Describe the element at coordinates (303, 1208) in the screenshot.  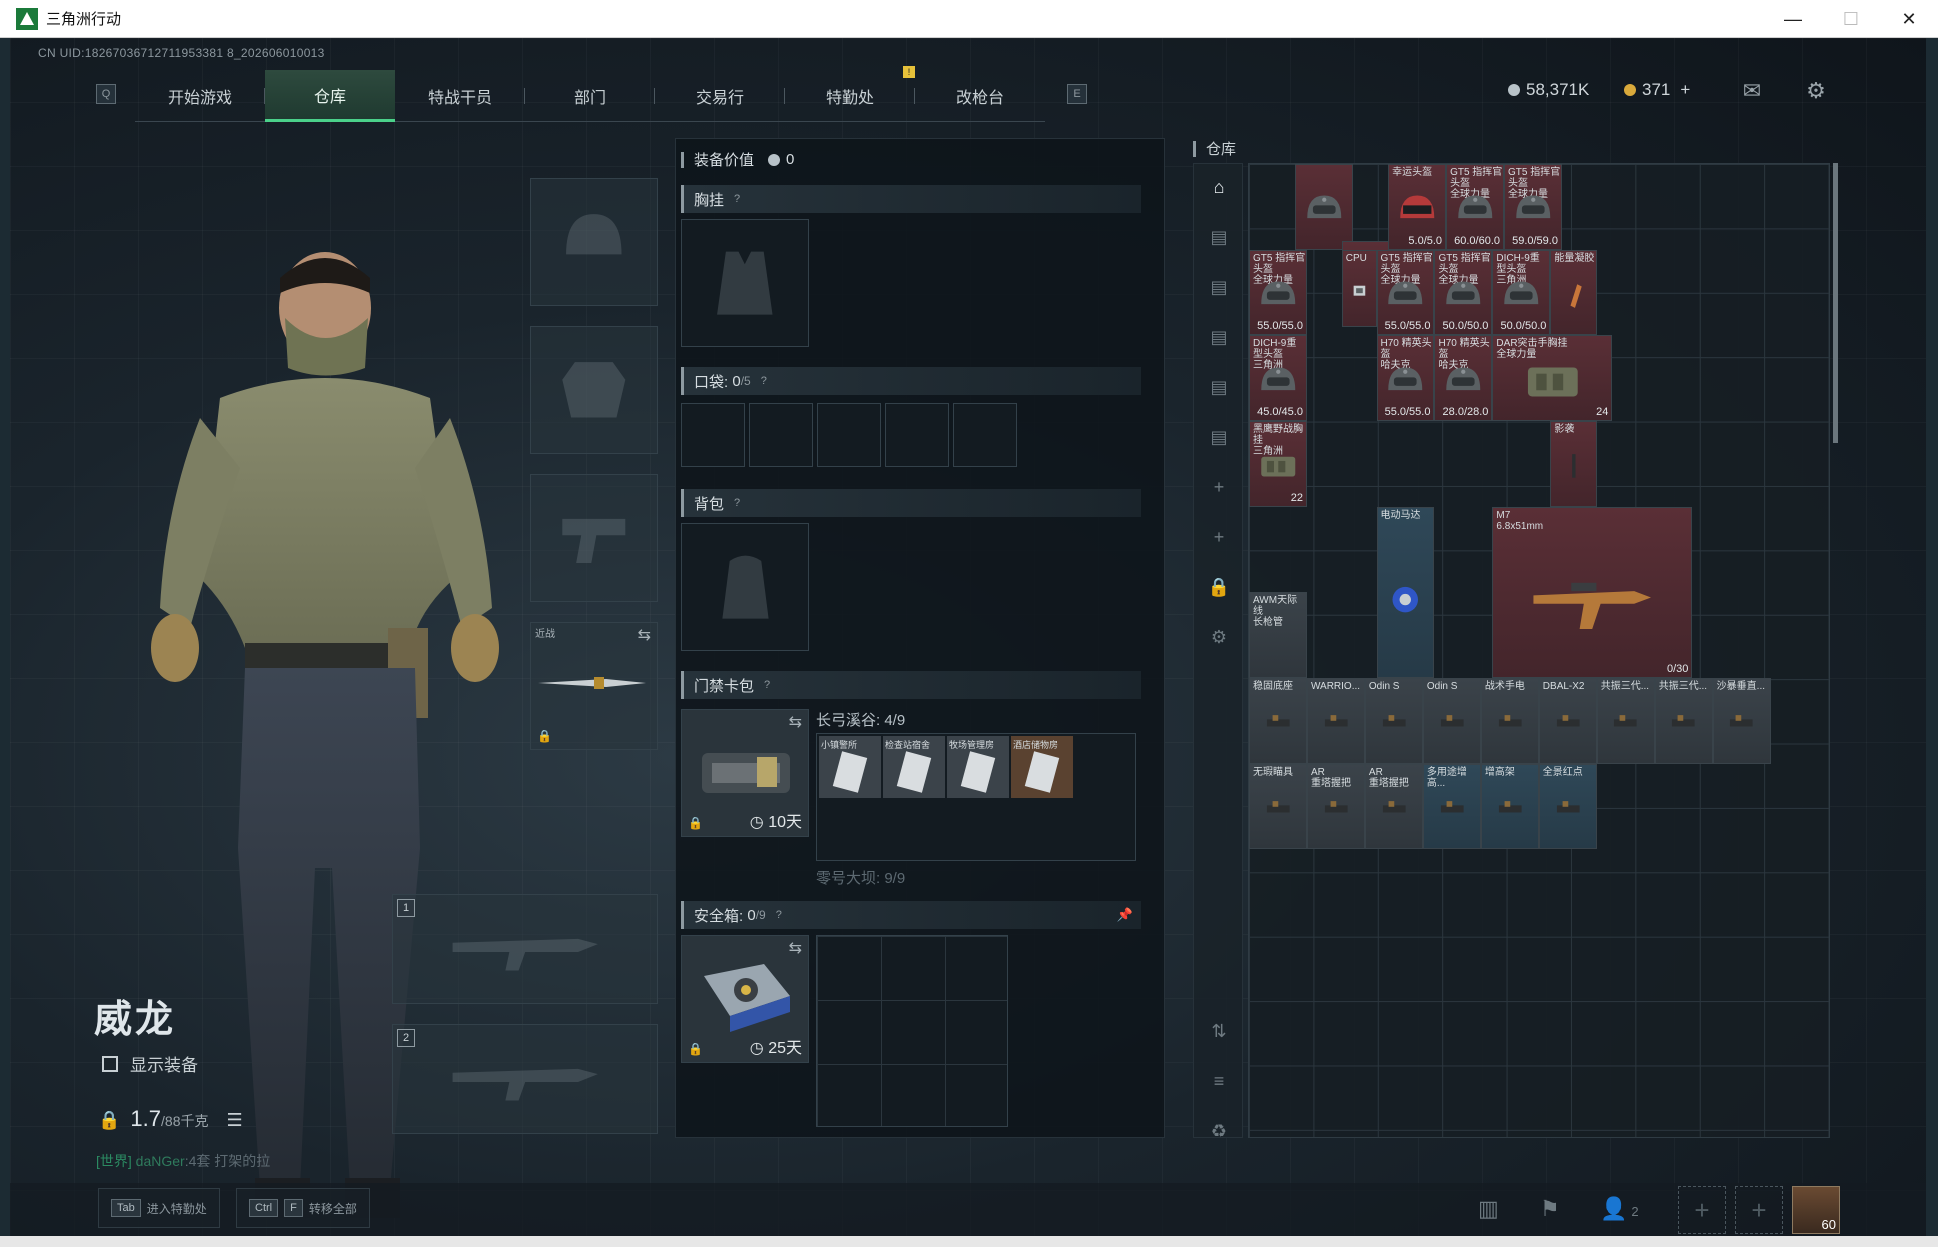
I see `transfer-all-hint: Ctrl F 转移全部` at that location.